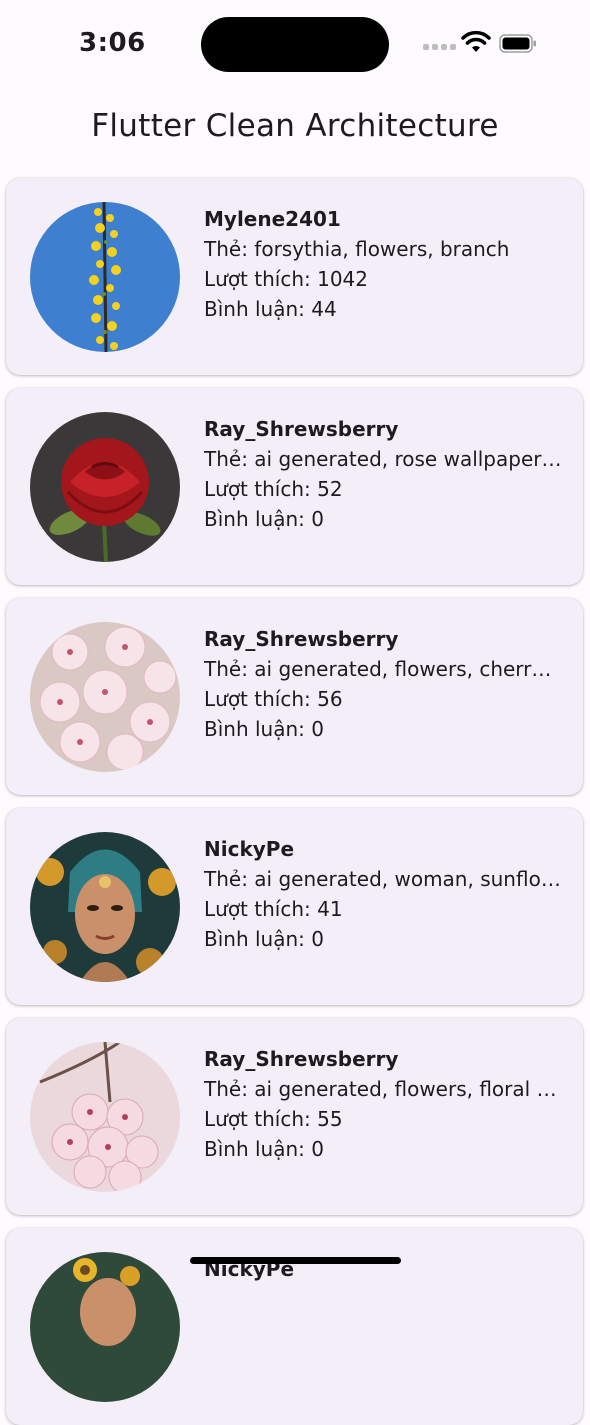 The image size is (590, 1425). What do you see at coordinates (286, 279) in the screenshot?
I see `post-likes: Lượt thích: 1042` at bounding box center [286, 279].